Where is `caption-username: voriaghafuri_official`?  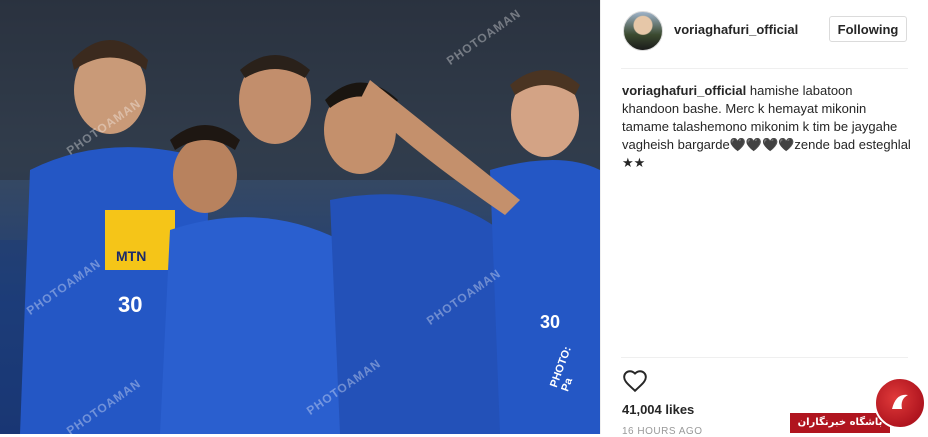 caption-username: voriaghafuri_official is located at coordinates (684, 90).